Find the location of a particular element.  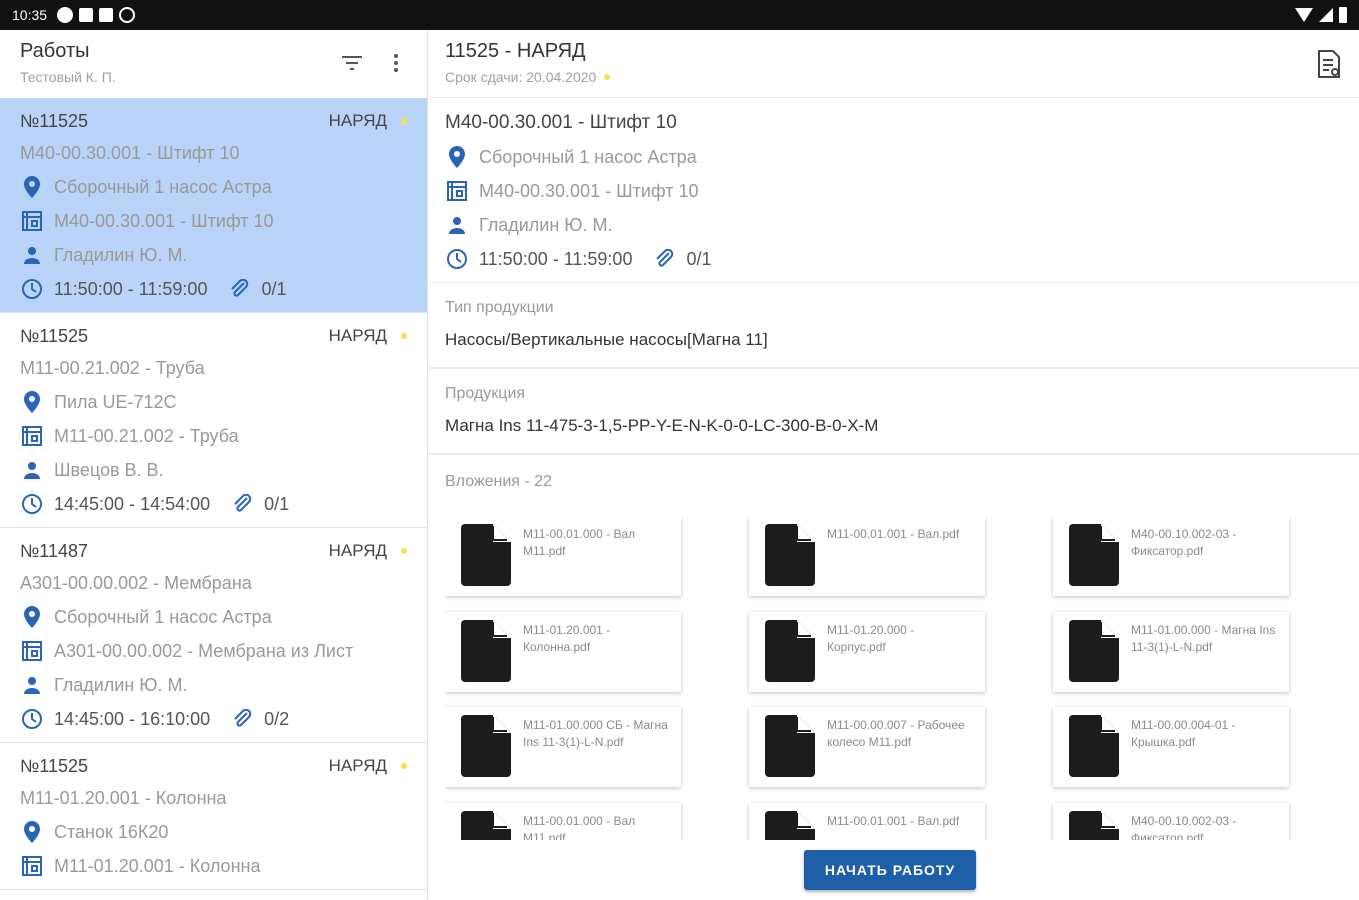

signal-icon is located at coordinates (1326, 15).